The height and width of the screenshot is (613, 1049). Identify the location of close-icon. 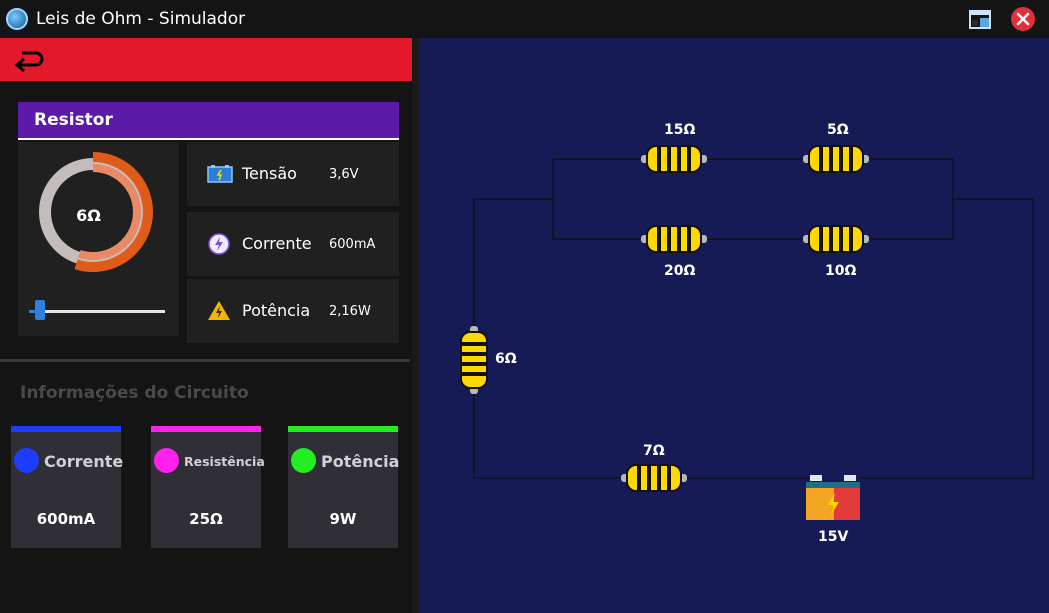
(1023, 19).